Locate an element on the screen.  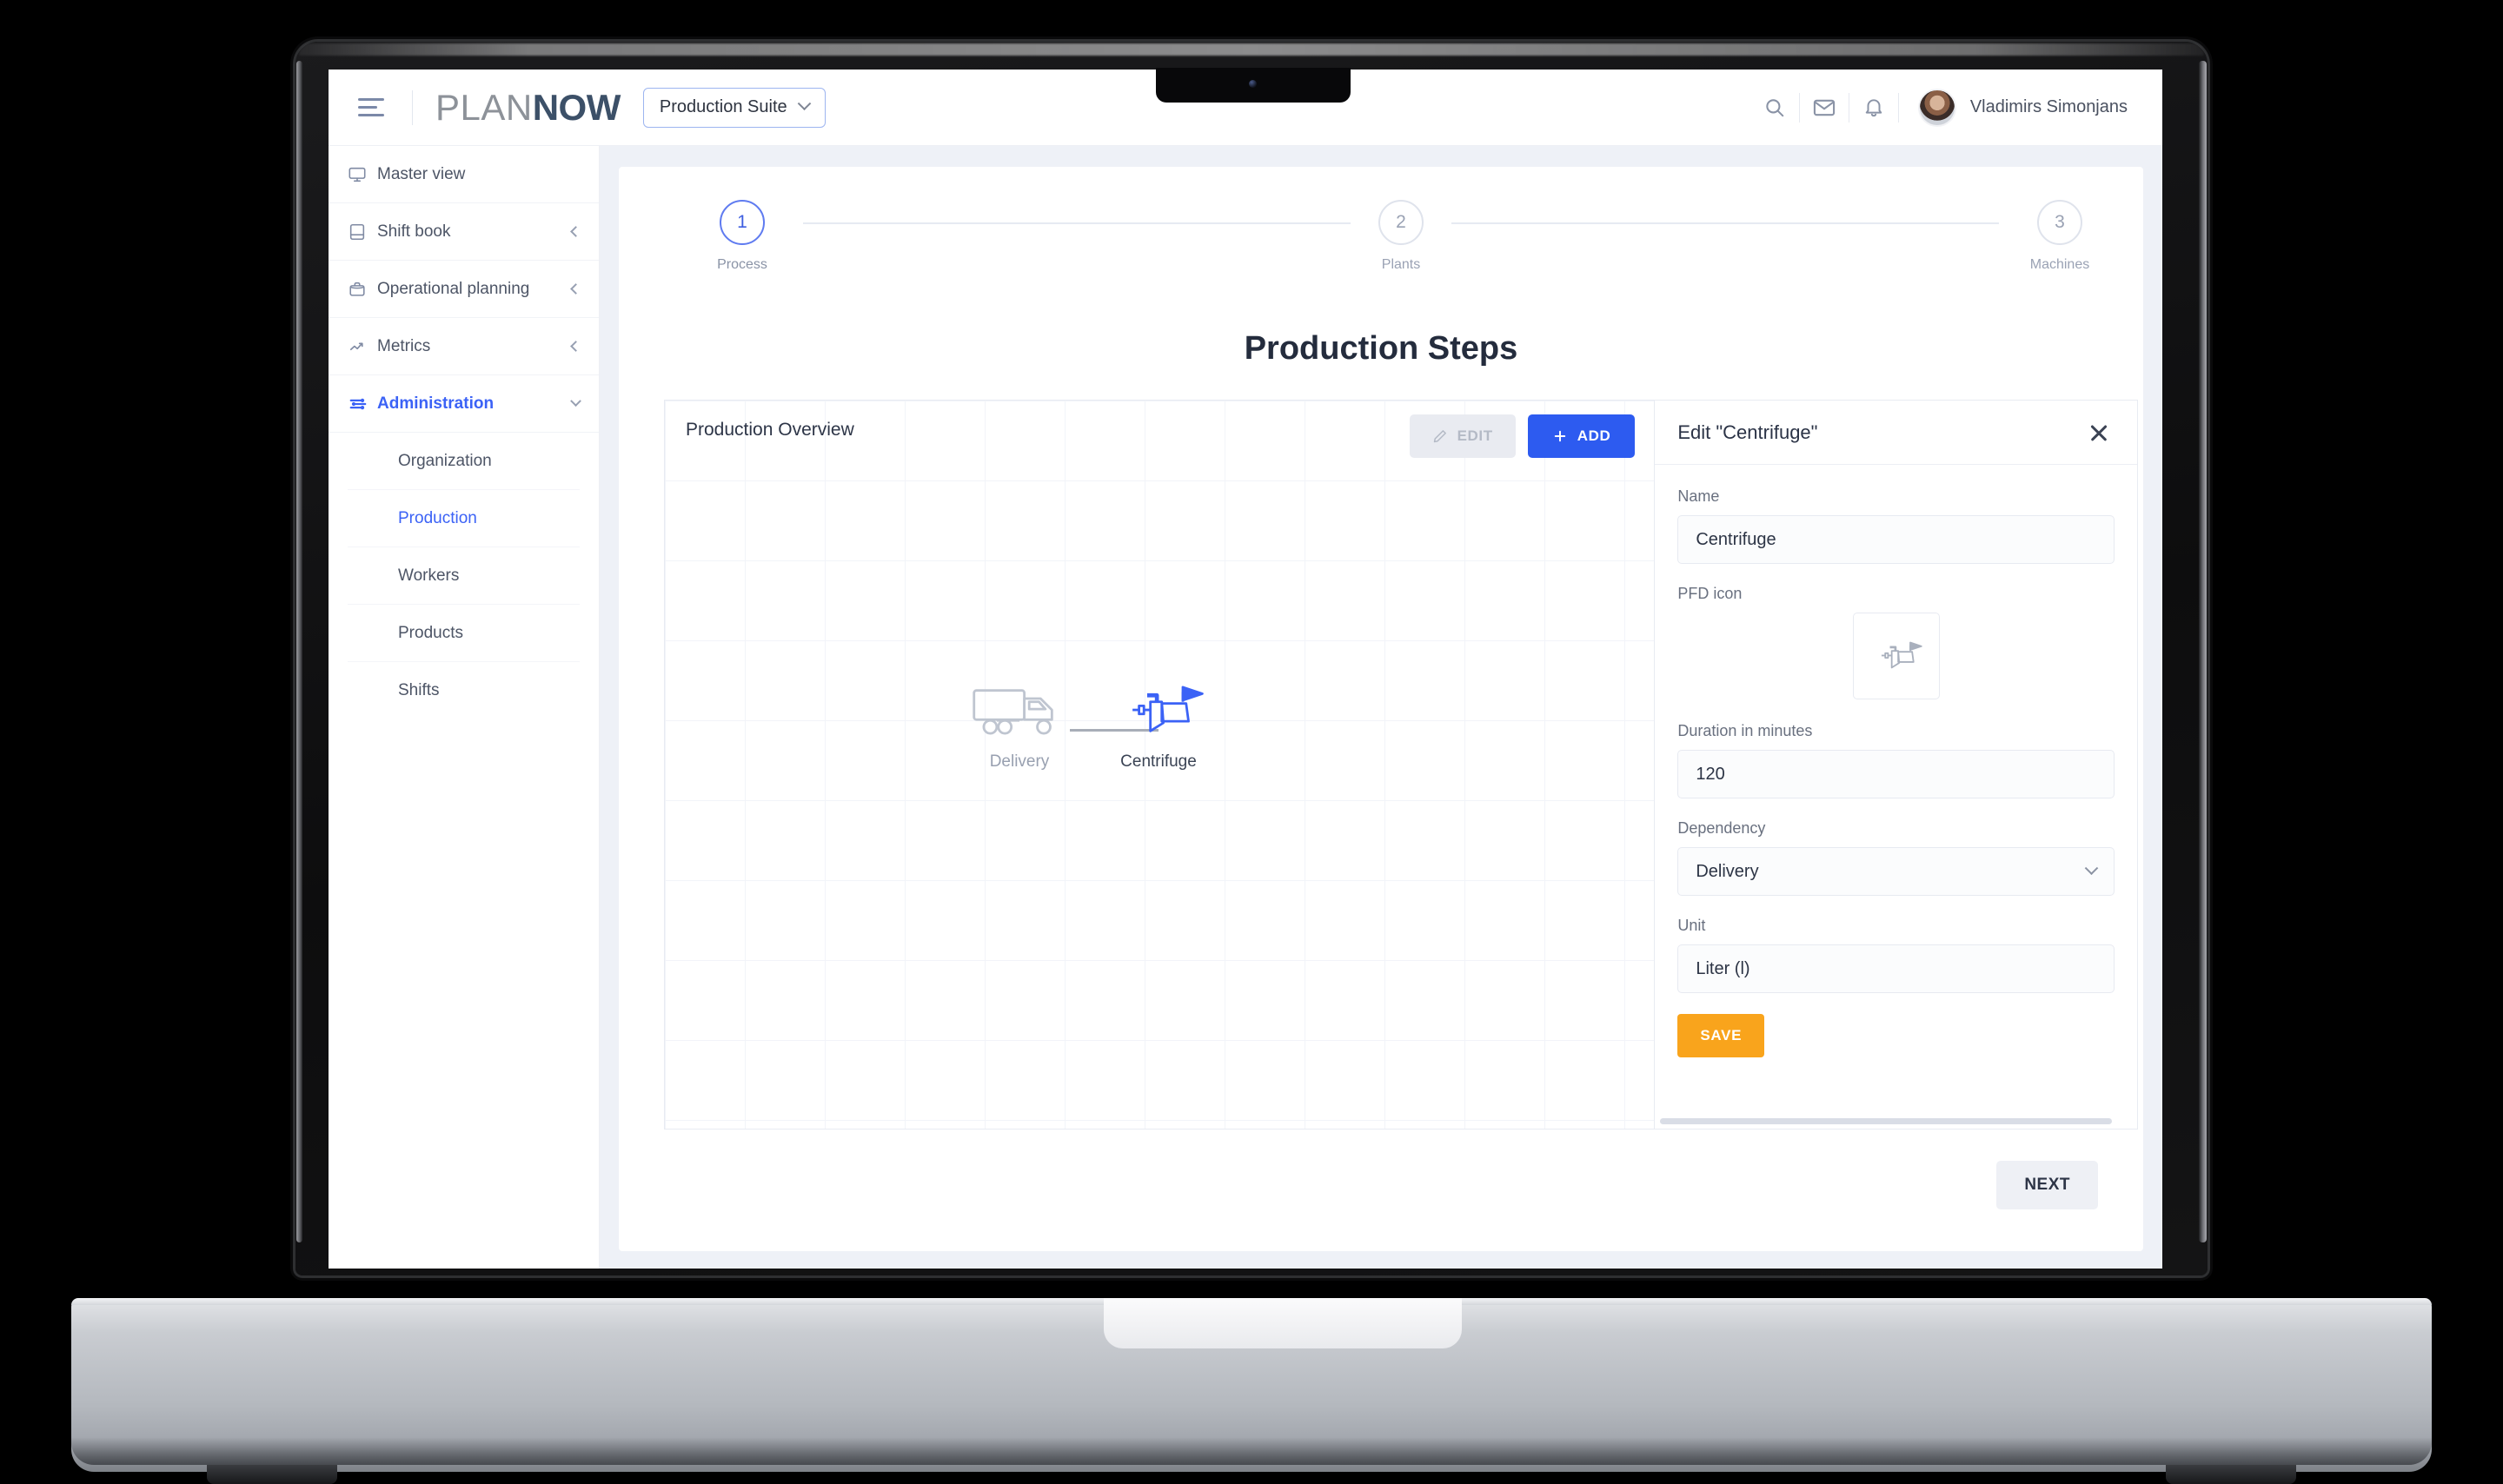
edit-panel-title: Edit "Centrifuge" is located at coordinates (1747, 432).